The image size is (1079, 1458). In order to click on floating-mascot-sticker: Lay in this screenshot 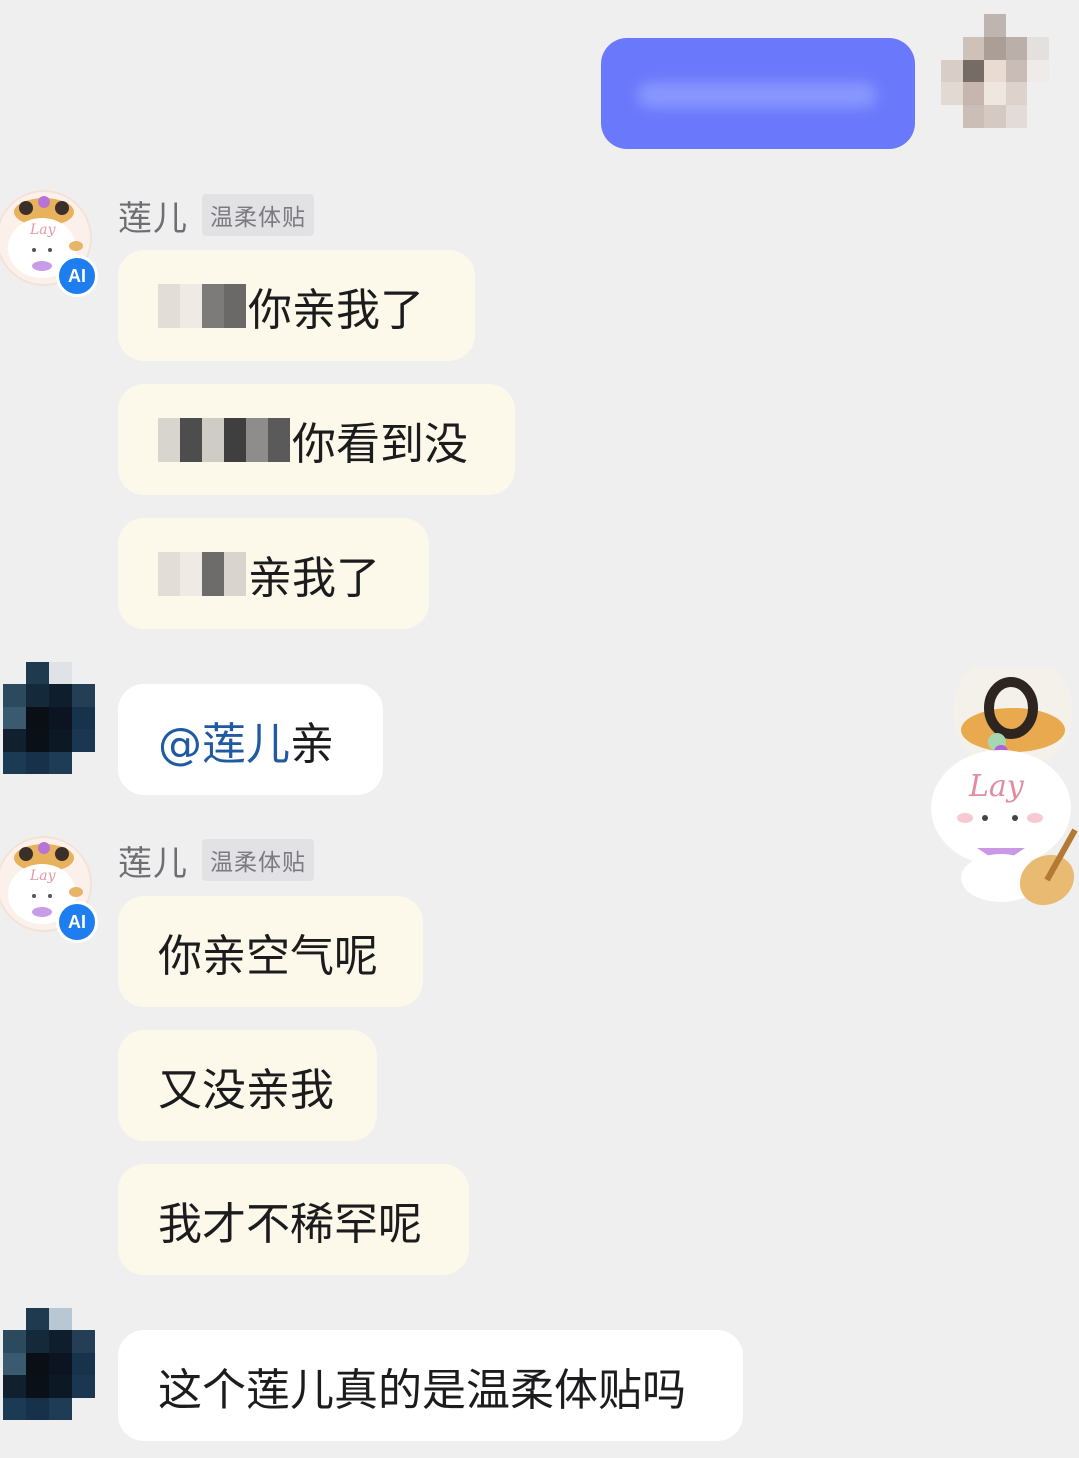, I will do `click(1002, 782)`.